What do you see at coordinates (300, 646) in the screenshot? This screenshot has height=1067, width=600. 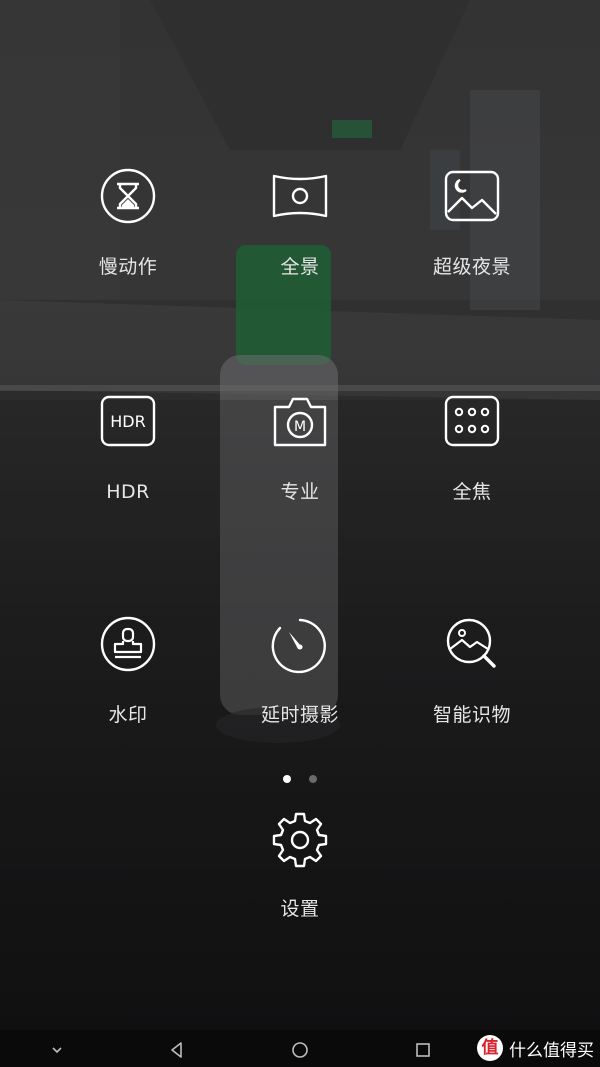 I see `timelapse-icon` at bounding box center [300, 646].